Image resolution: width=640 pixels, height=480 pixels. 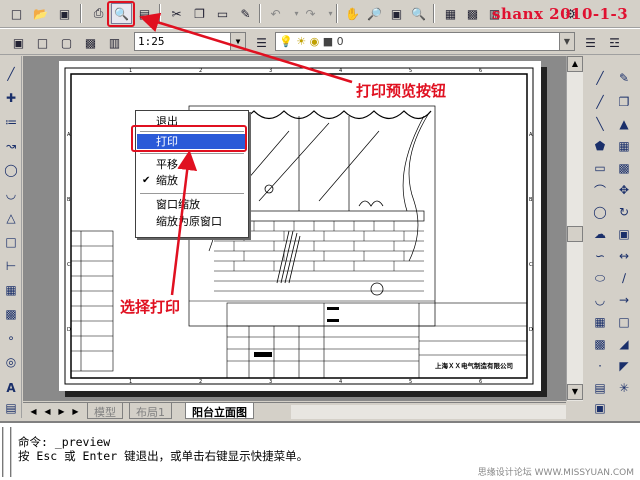 What do you see at coordinates (624, 322) in the screenshot?
I see `break-icon: □` at bounding box center [624, 322].